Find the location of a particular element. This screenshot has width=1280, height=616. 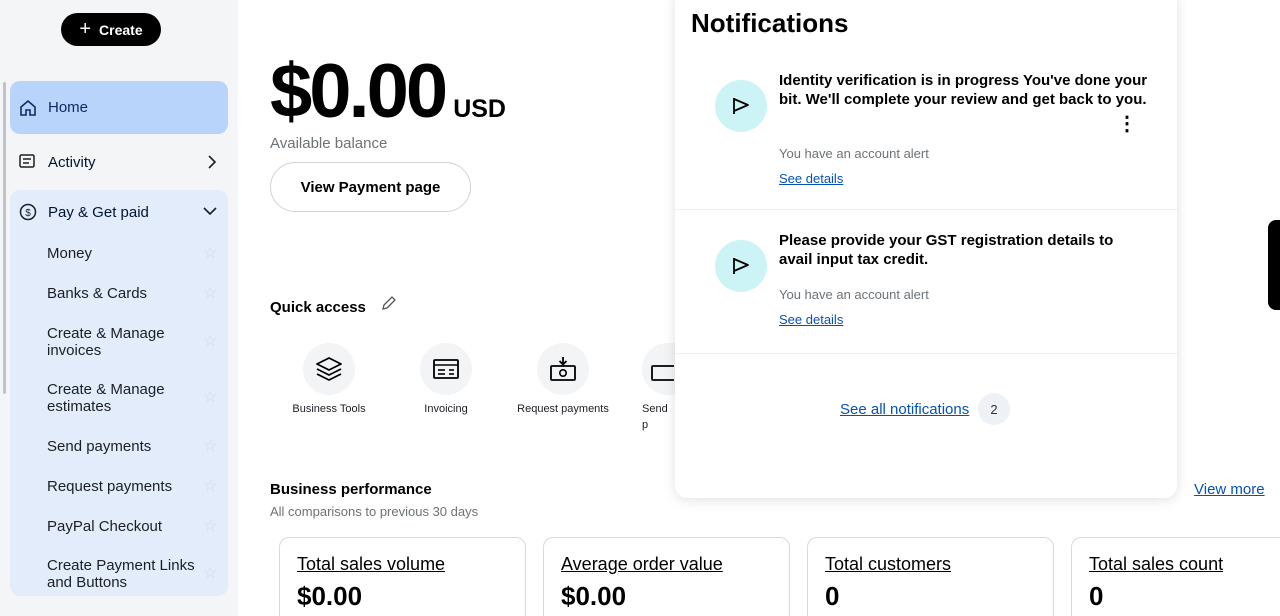

sidebar-scrollbar is located at coordinates (4, 238).